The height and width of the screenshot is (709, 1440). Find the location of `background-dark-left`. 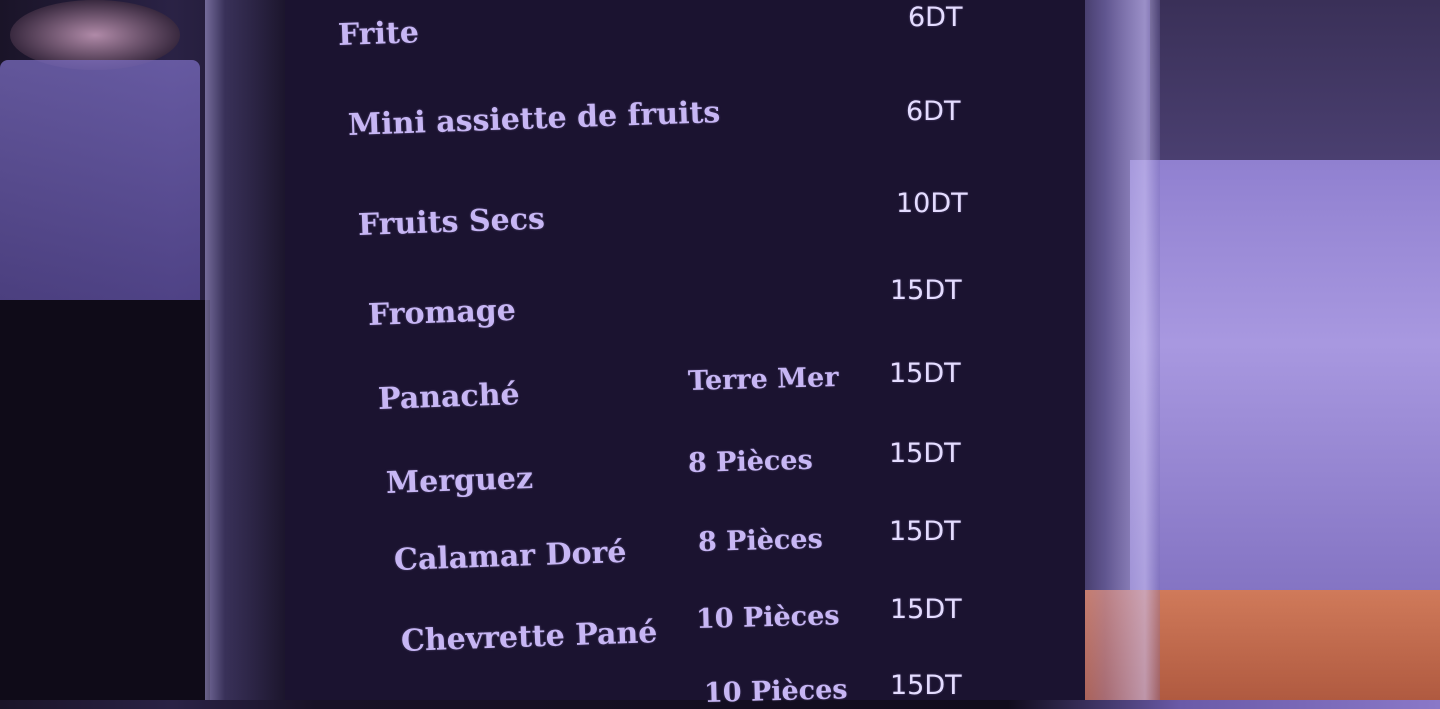

background-dark-left is located at coordinates (105, 500).